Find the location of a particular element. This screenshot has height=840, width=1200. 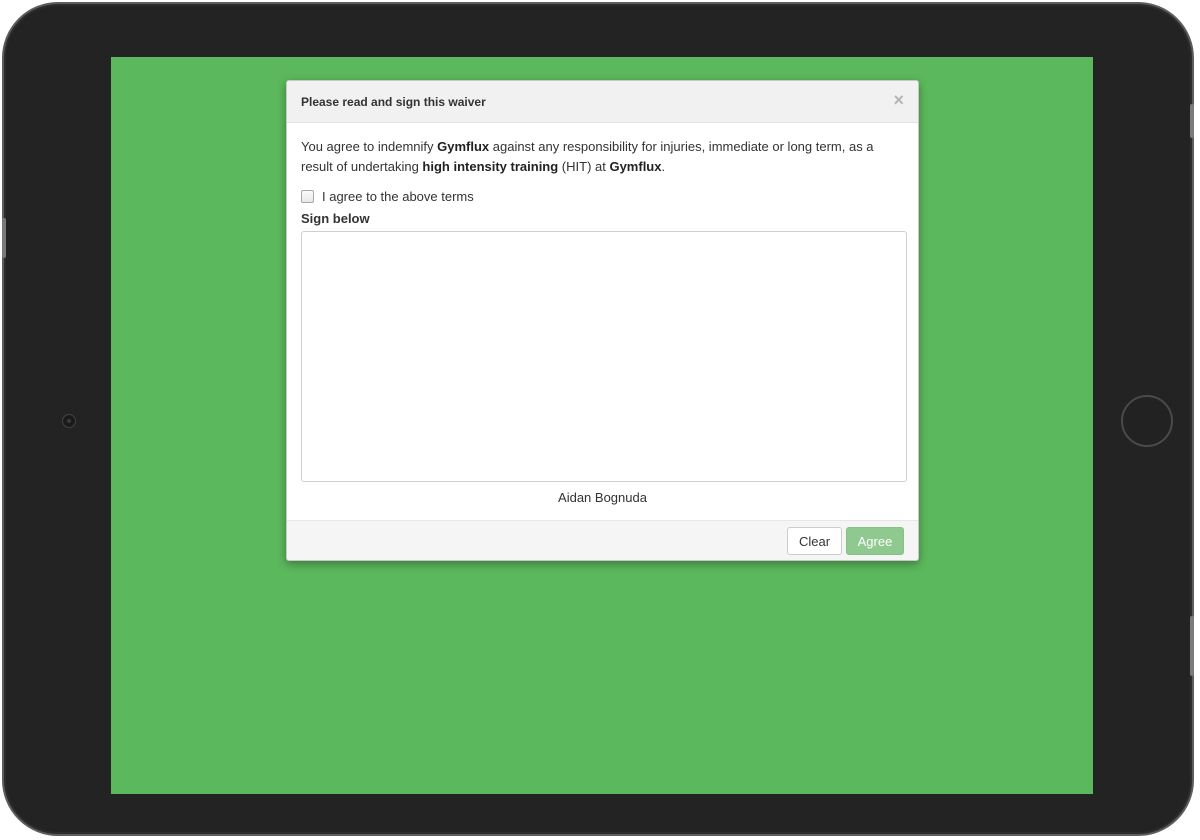

agree-terms-row: I agree to the above terms is located at coordinates (602, 196).